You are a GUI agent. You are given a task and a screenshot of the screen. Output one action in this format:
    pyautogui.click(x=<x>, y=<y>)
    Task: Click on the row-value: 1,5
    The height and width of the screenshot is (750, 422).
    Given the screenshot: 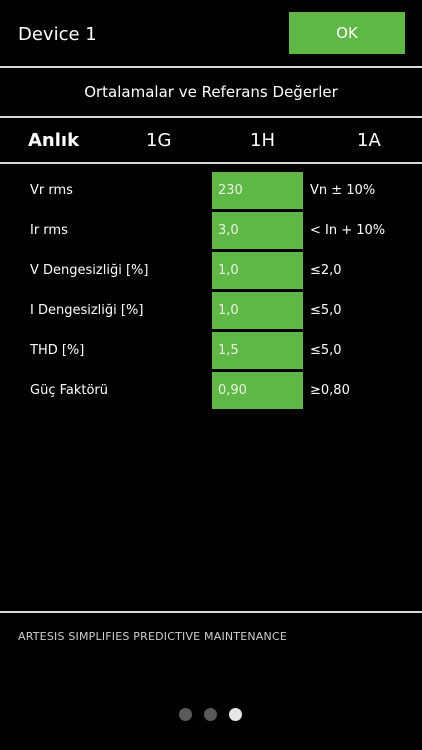 What is the action you would take?
    pyautogui.click(x=257, y=350)
    